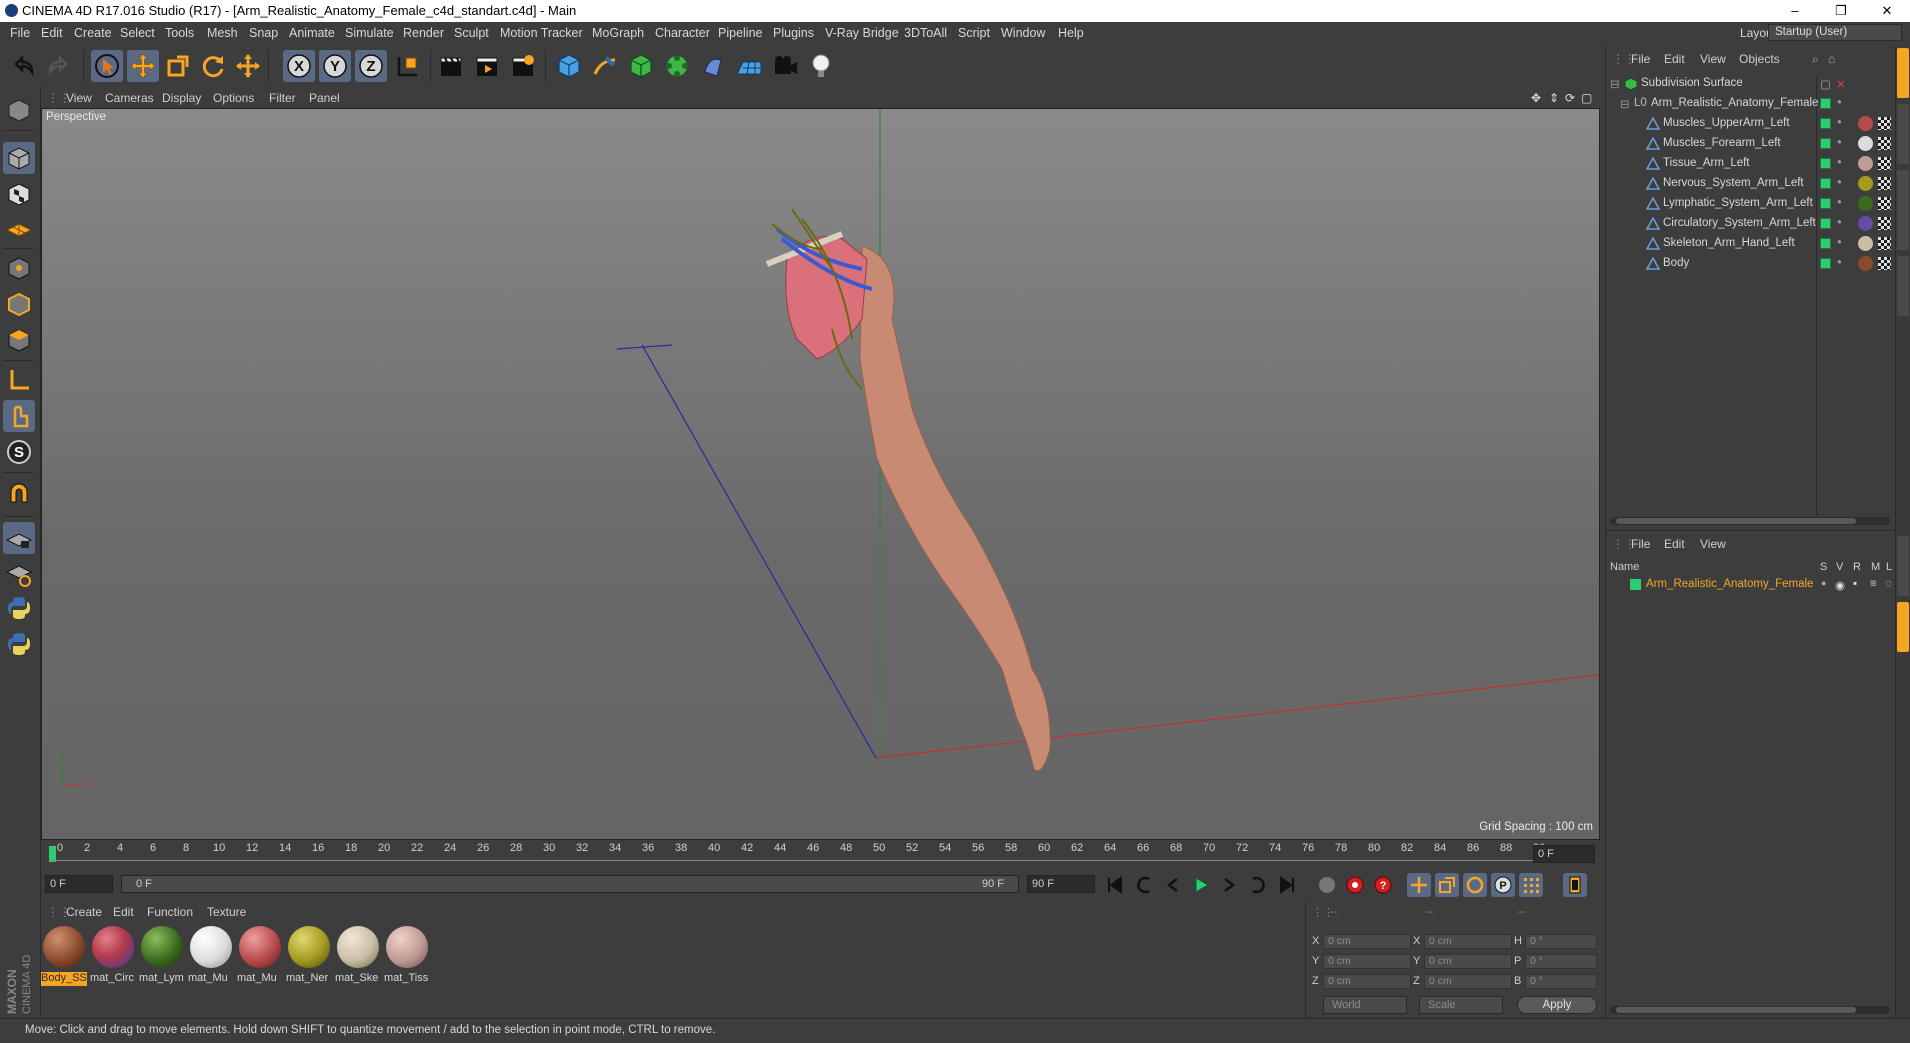 Image resolution: width=1910 pixels, height=1043 pixels. What do you see at coordinates (1751, 124) in the screenshot?
I see `object-row: Muscles_UpperArm_Left ●` at bounding box center [1751, 124].